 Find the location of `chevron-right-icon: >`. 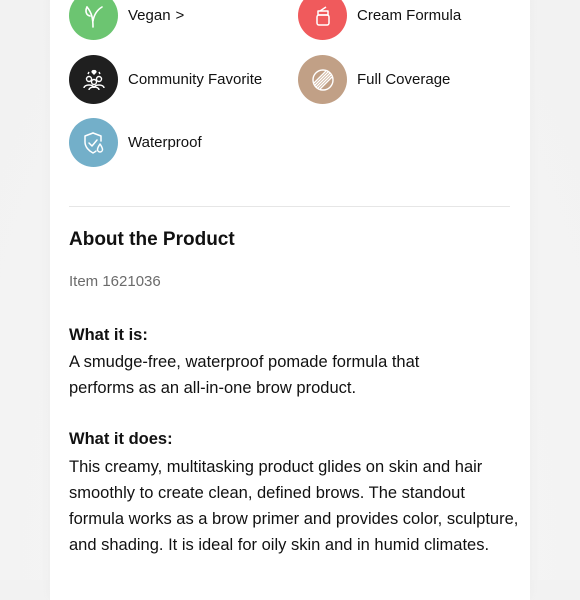

chevron-right-icon: > is located at coordinates (180, 15).